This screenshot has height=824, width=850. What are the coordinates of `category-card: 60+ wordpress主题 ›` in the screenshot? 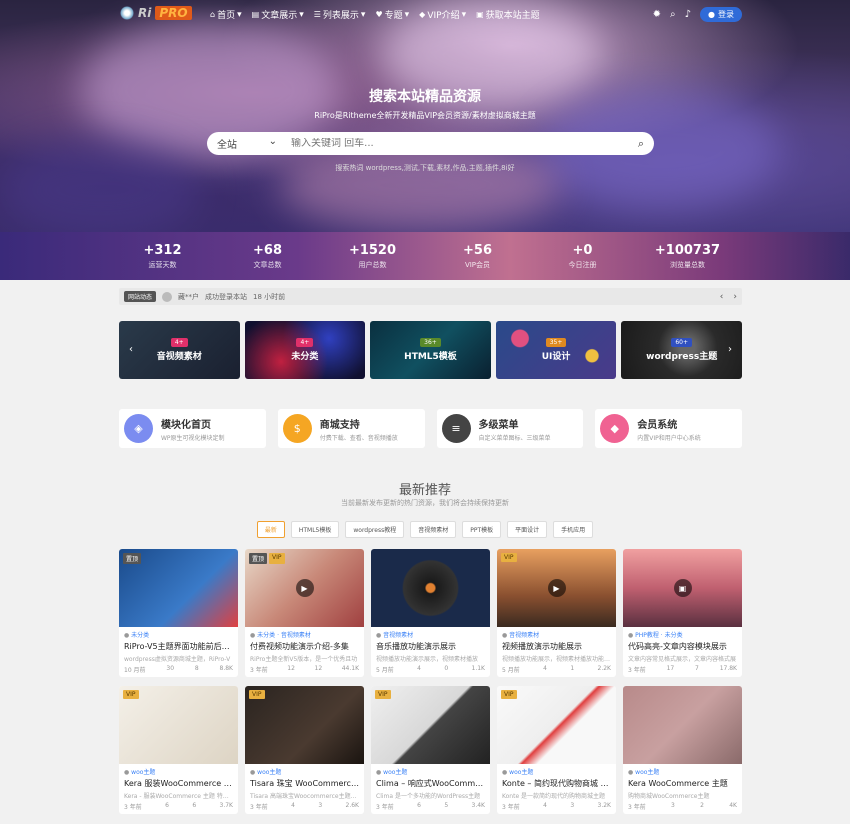 It's located at (681, 350).